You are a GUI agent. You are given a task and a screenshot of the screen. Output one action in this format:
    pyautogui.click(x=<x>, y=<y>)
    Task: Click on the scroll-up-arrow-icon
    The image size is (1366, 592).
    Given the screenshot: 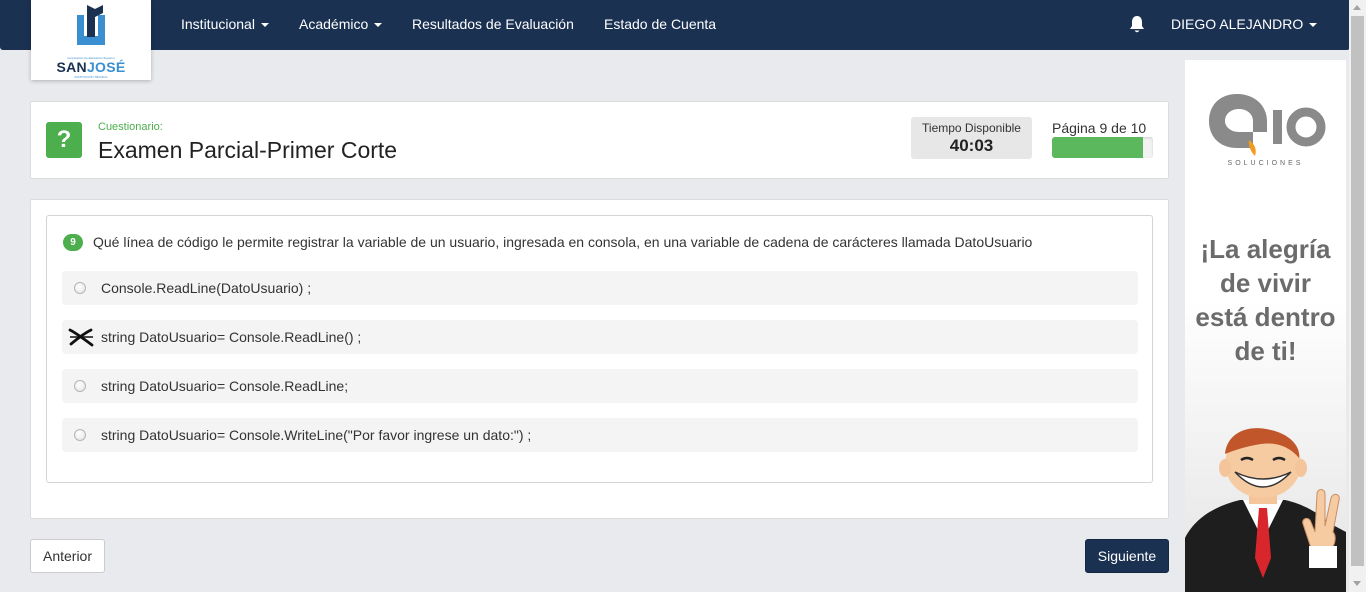 What is the action you would take?
    pyautogui.click(x=1357, y=7)
    